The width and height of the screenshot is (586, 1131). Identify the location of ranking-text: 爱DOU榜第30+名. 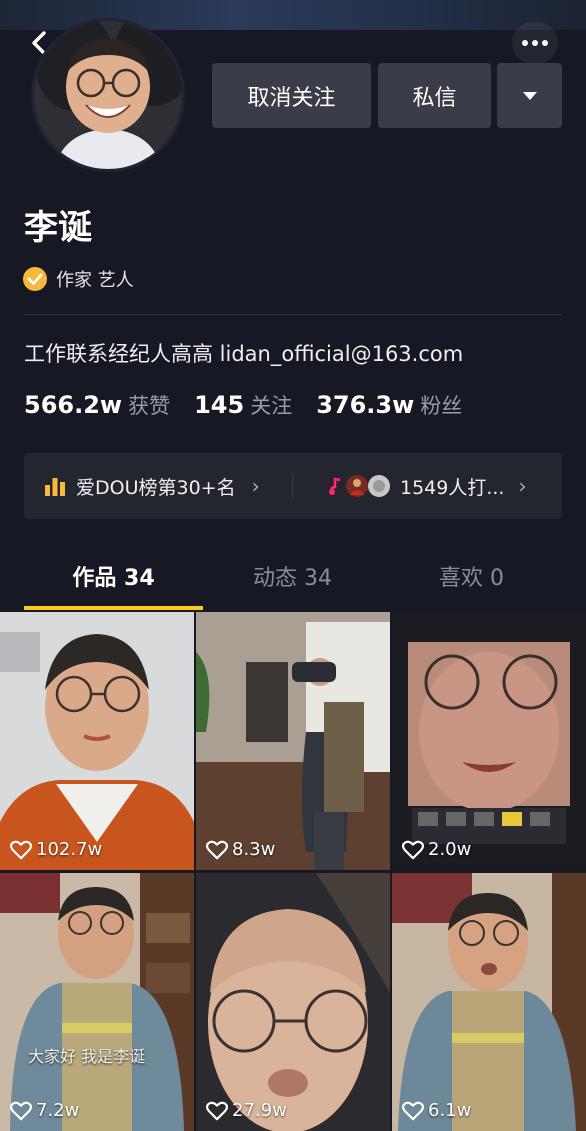
(156, 487).